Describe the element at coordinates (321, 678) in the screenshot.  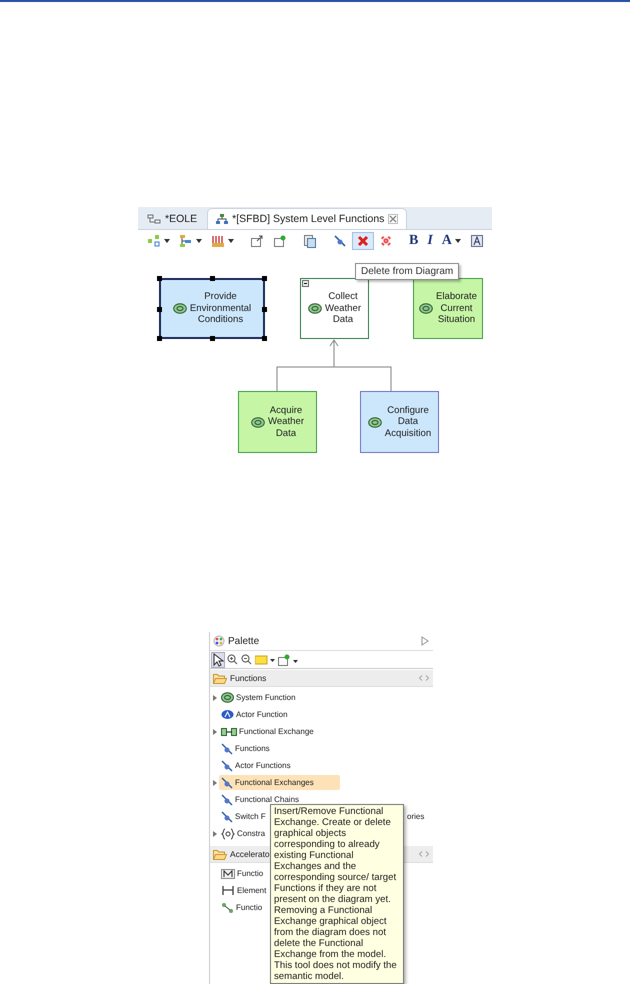
I see `drawer-header: Functions` at that location.